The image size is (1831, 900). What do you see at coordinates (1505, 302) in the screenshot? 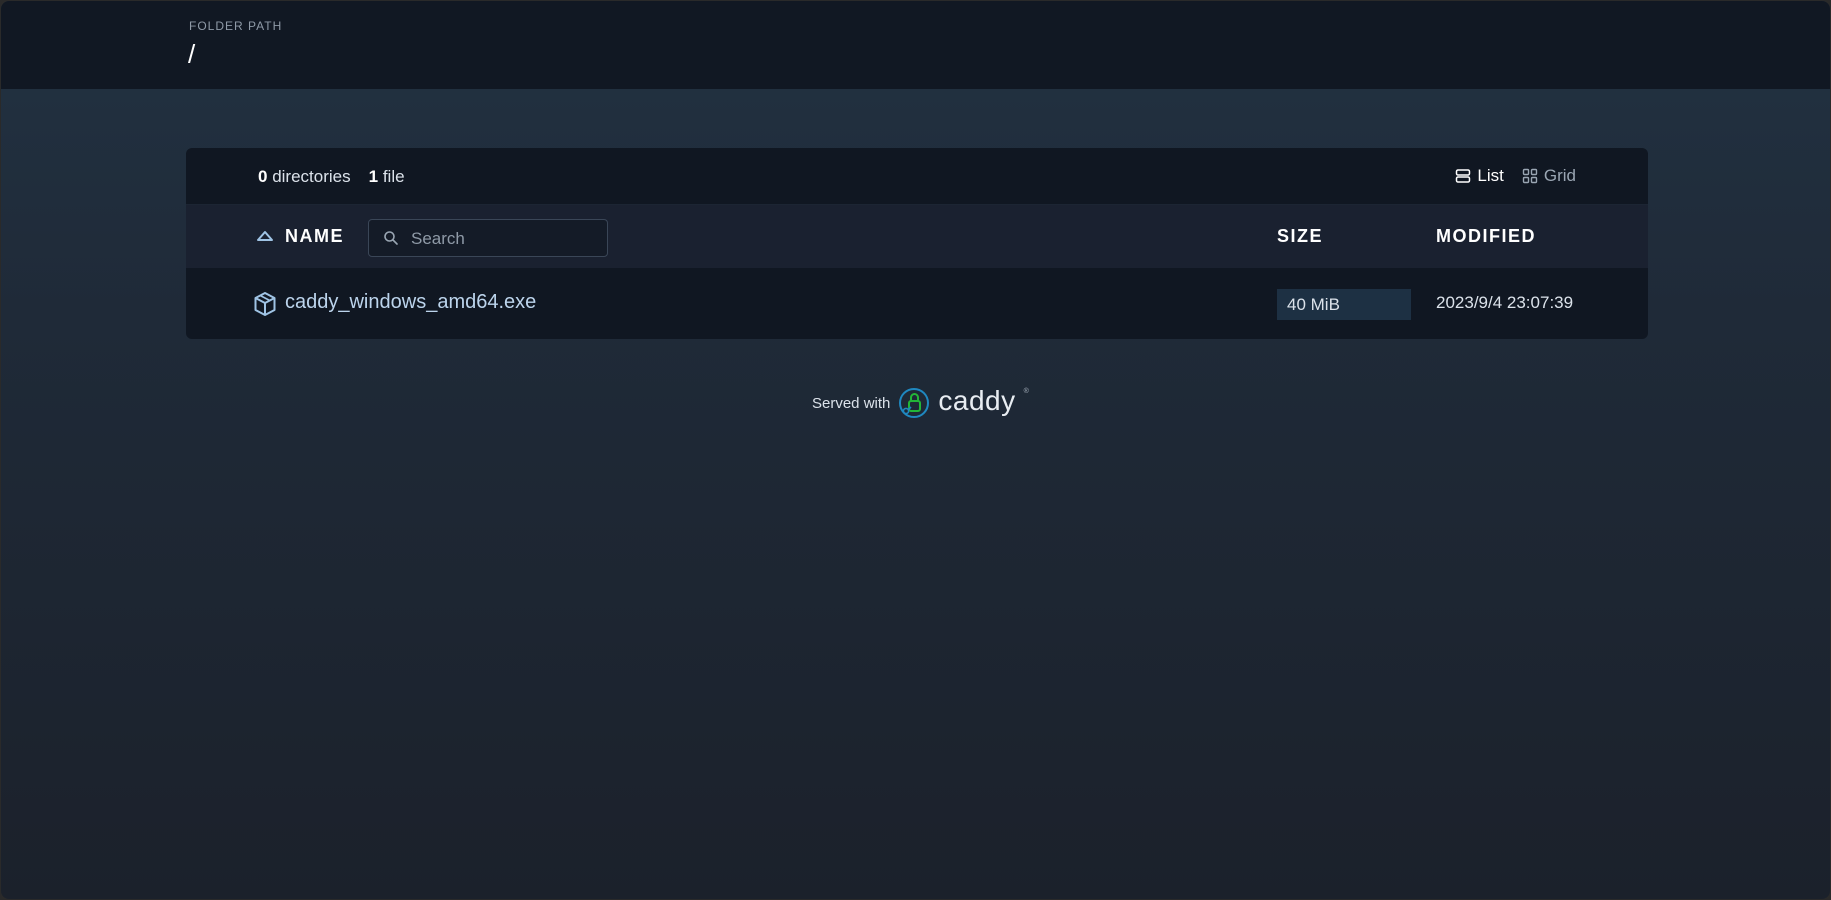
I see `file-modified: 2023/9/4 23:07:39` at bounding box center [1505, 302].